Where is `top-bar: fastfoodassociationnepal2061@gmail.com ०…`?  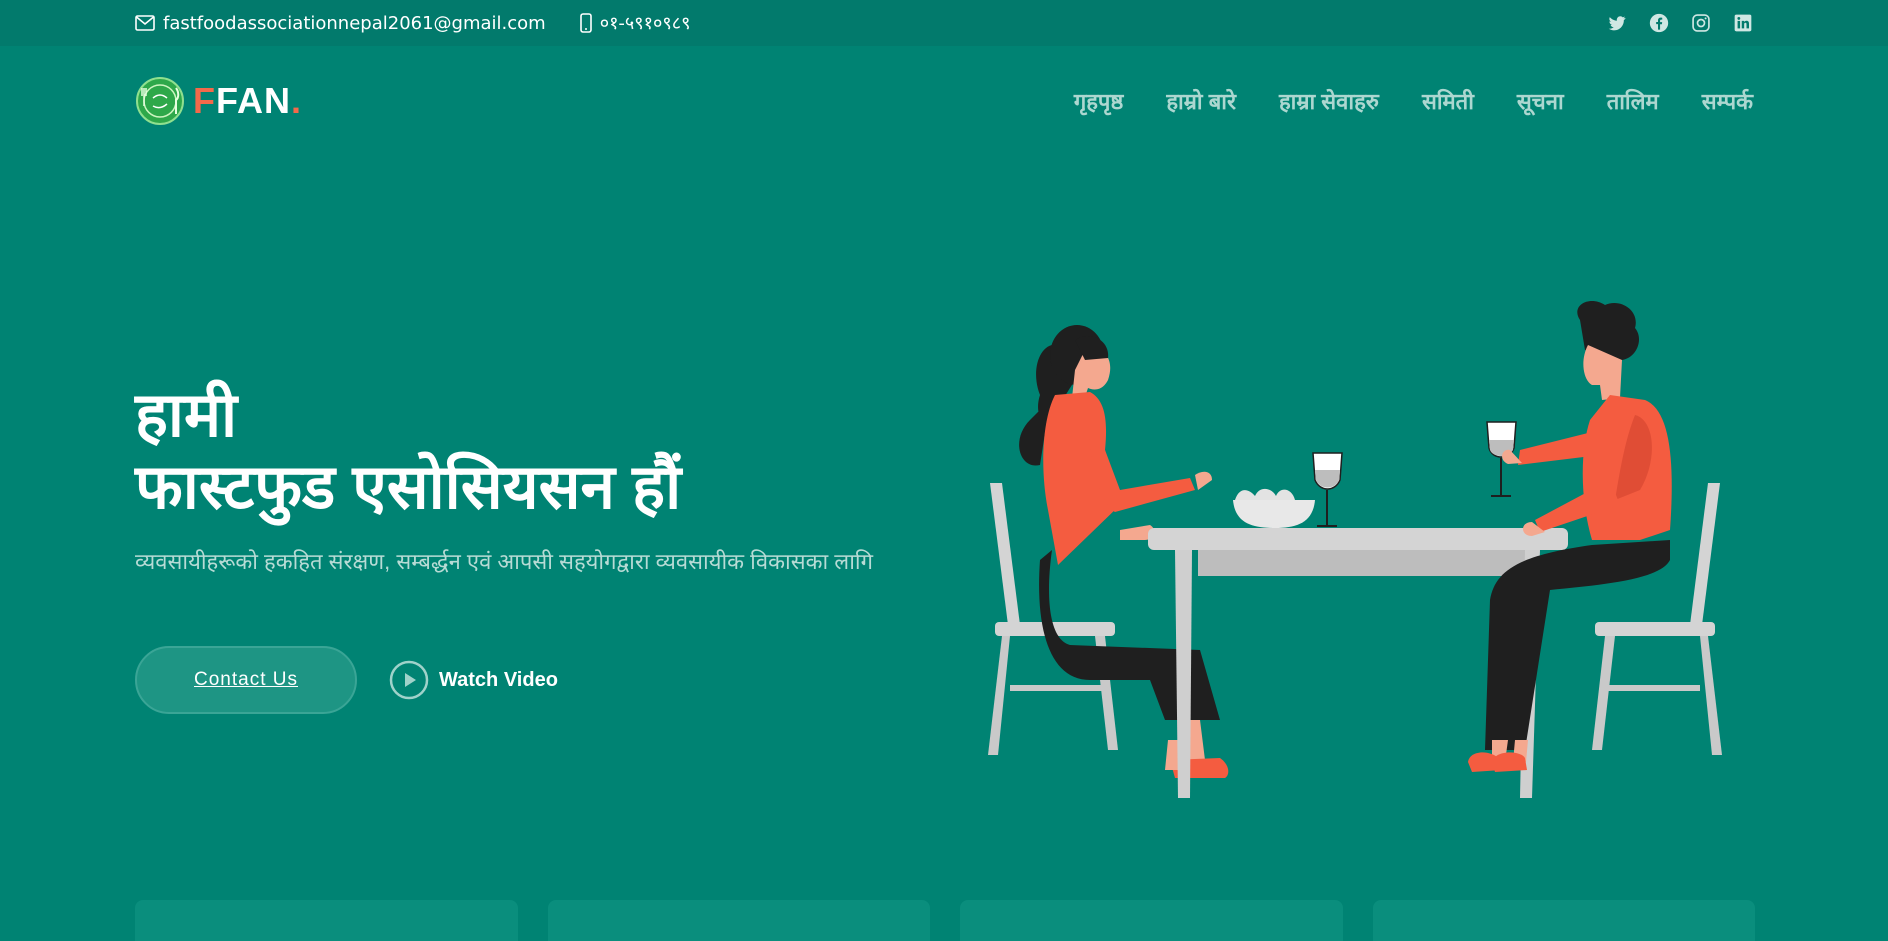 top-bar: fastfoodassociationnepal2061@gmail.com ०… is located at coordinates (944, 23).